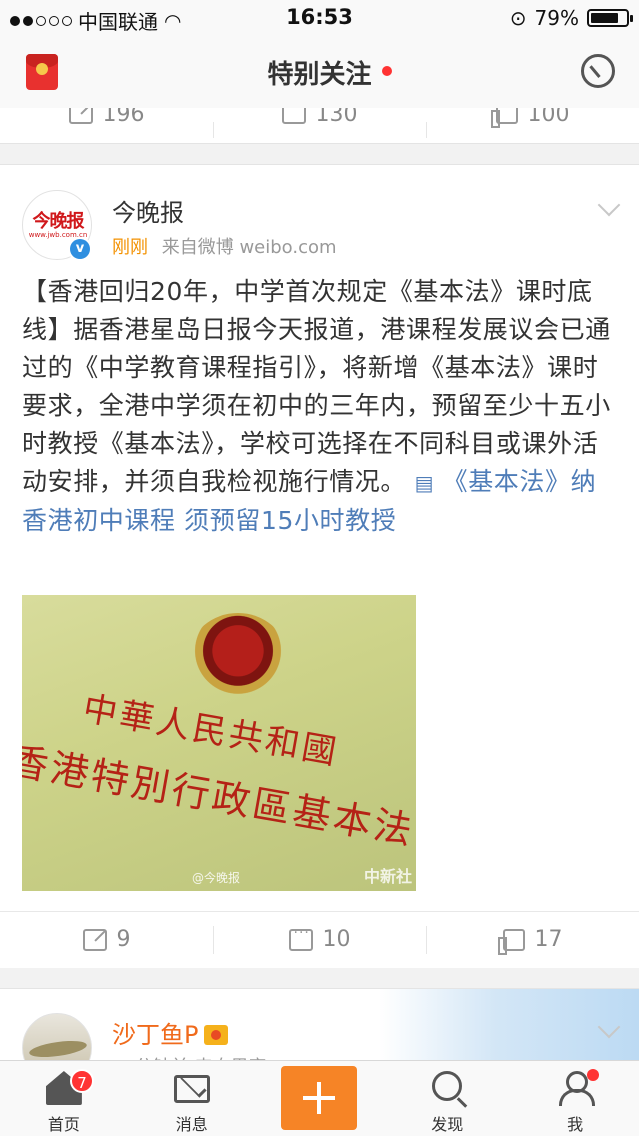  What do you see at coordinates (548, 117) in the screenshot?
I see `prev-like-count: 100` at bounding box center [548, 117].